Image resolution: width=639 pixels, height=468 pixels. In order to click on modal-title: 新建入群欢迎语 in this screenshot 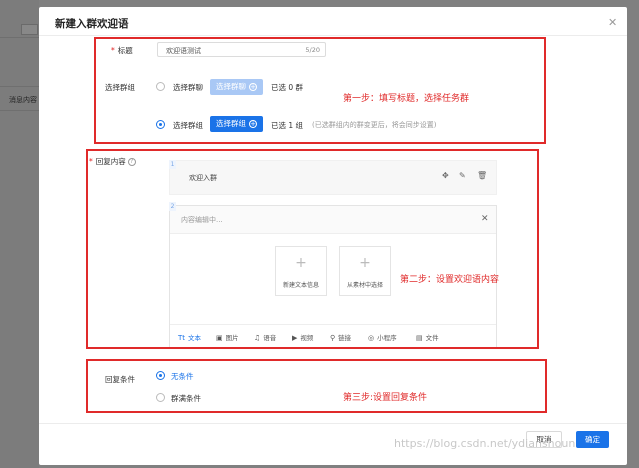, I will do `click(92, 24)`.